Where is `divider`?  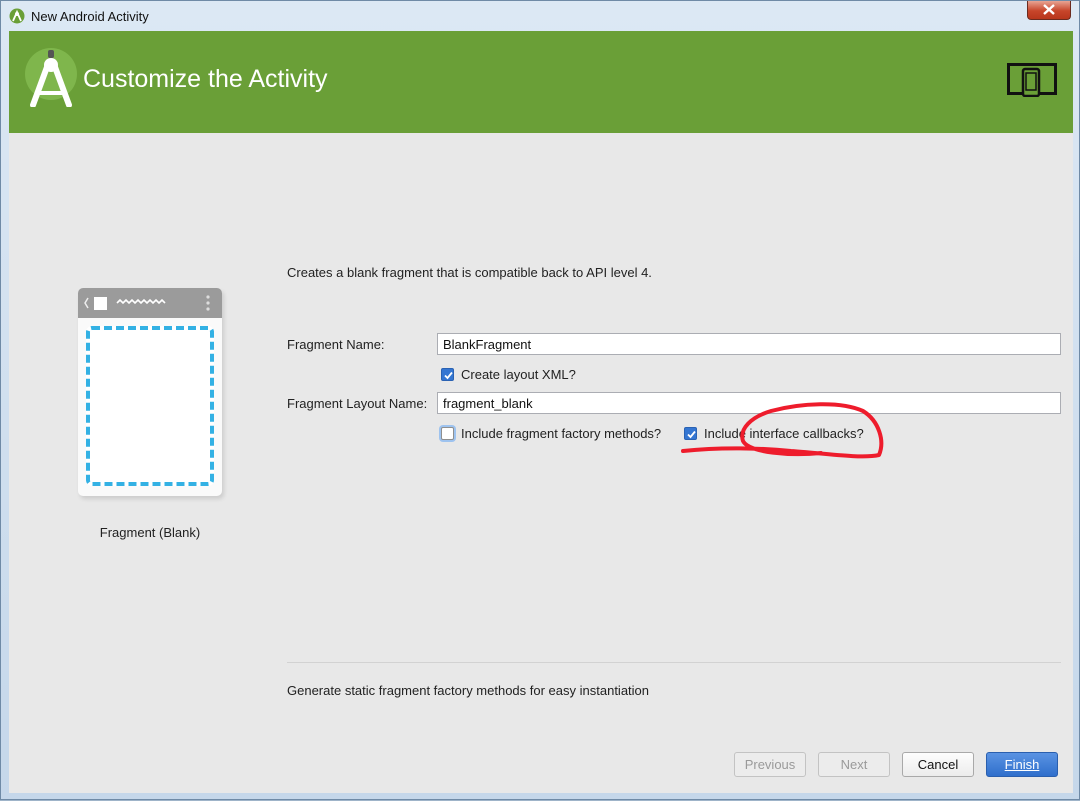
divider is located at coordinates (674, 662).